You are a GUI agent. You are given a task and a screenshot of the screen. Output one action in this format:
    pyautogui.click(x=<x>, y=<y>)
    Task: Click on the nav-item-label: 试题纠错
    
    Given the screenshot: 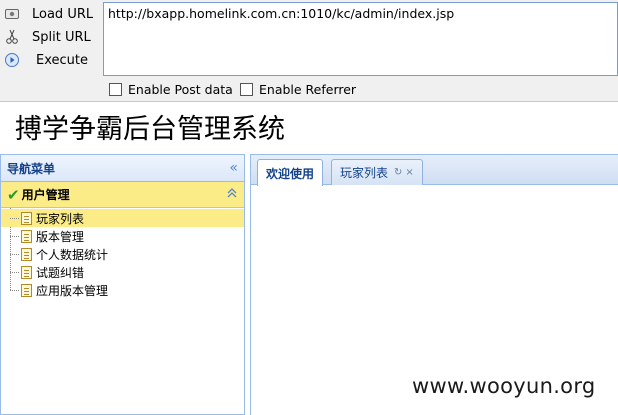 What is the action you would take?
    pyautogui.click(x=60, y=272)
    